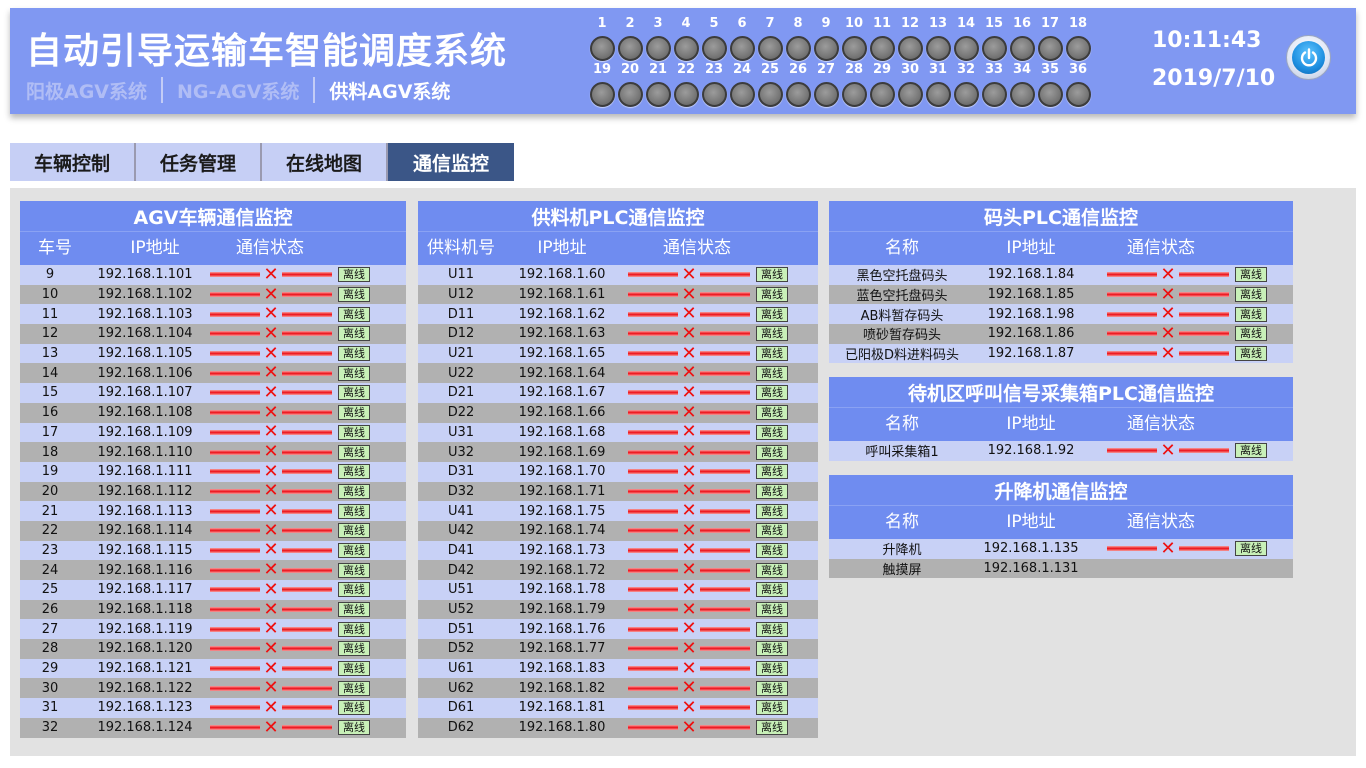 The image size is (1366, 768). I want to click on vehicle-indicator-row-1: 1 2 3 4 5 6 7 8 9 10 11 12 13 14 15 16 17 18, so click(840, 38).